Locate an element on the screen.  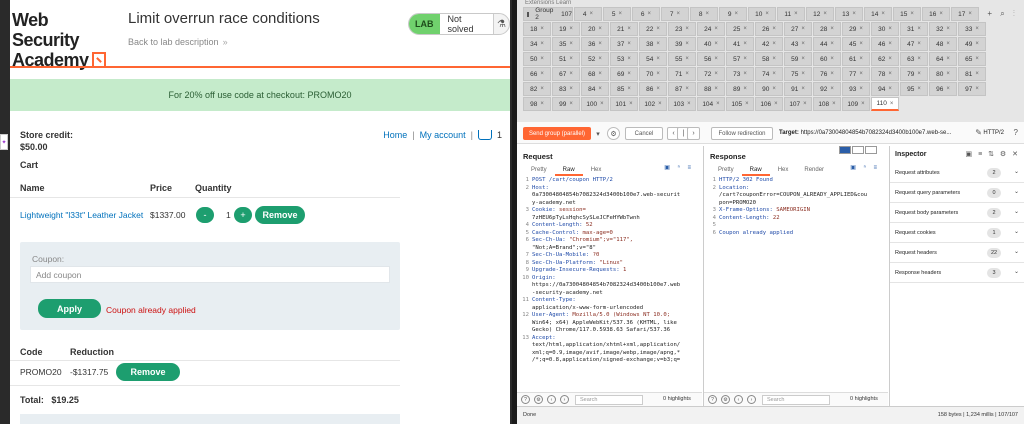
repeater-tab: 44 × is located at coordinates (827, 44).